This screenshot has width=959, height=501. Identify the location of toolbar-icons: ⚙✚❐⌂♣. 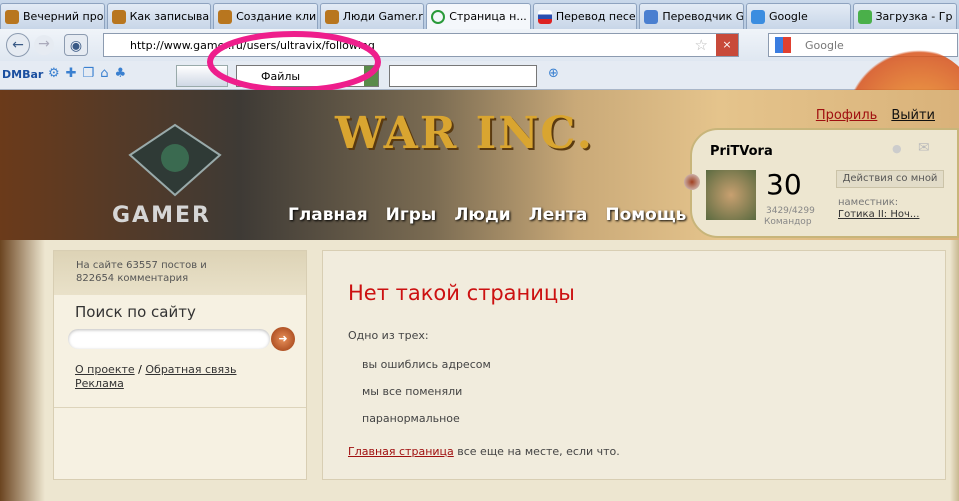
(90, 73).